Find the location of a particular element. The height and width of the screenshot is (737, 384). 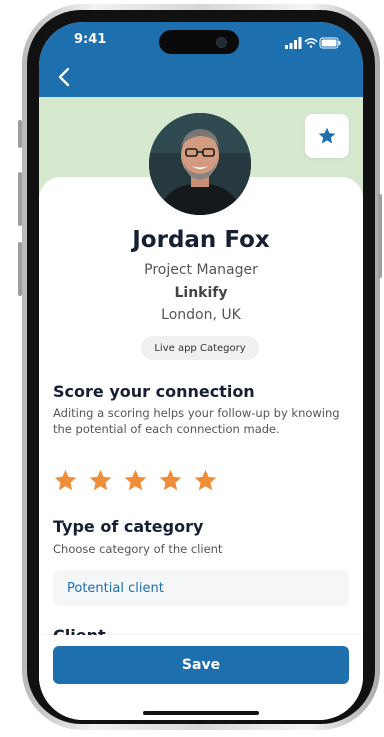

avatar is located at coordinates (200, 164).